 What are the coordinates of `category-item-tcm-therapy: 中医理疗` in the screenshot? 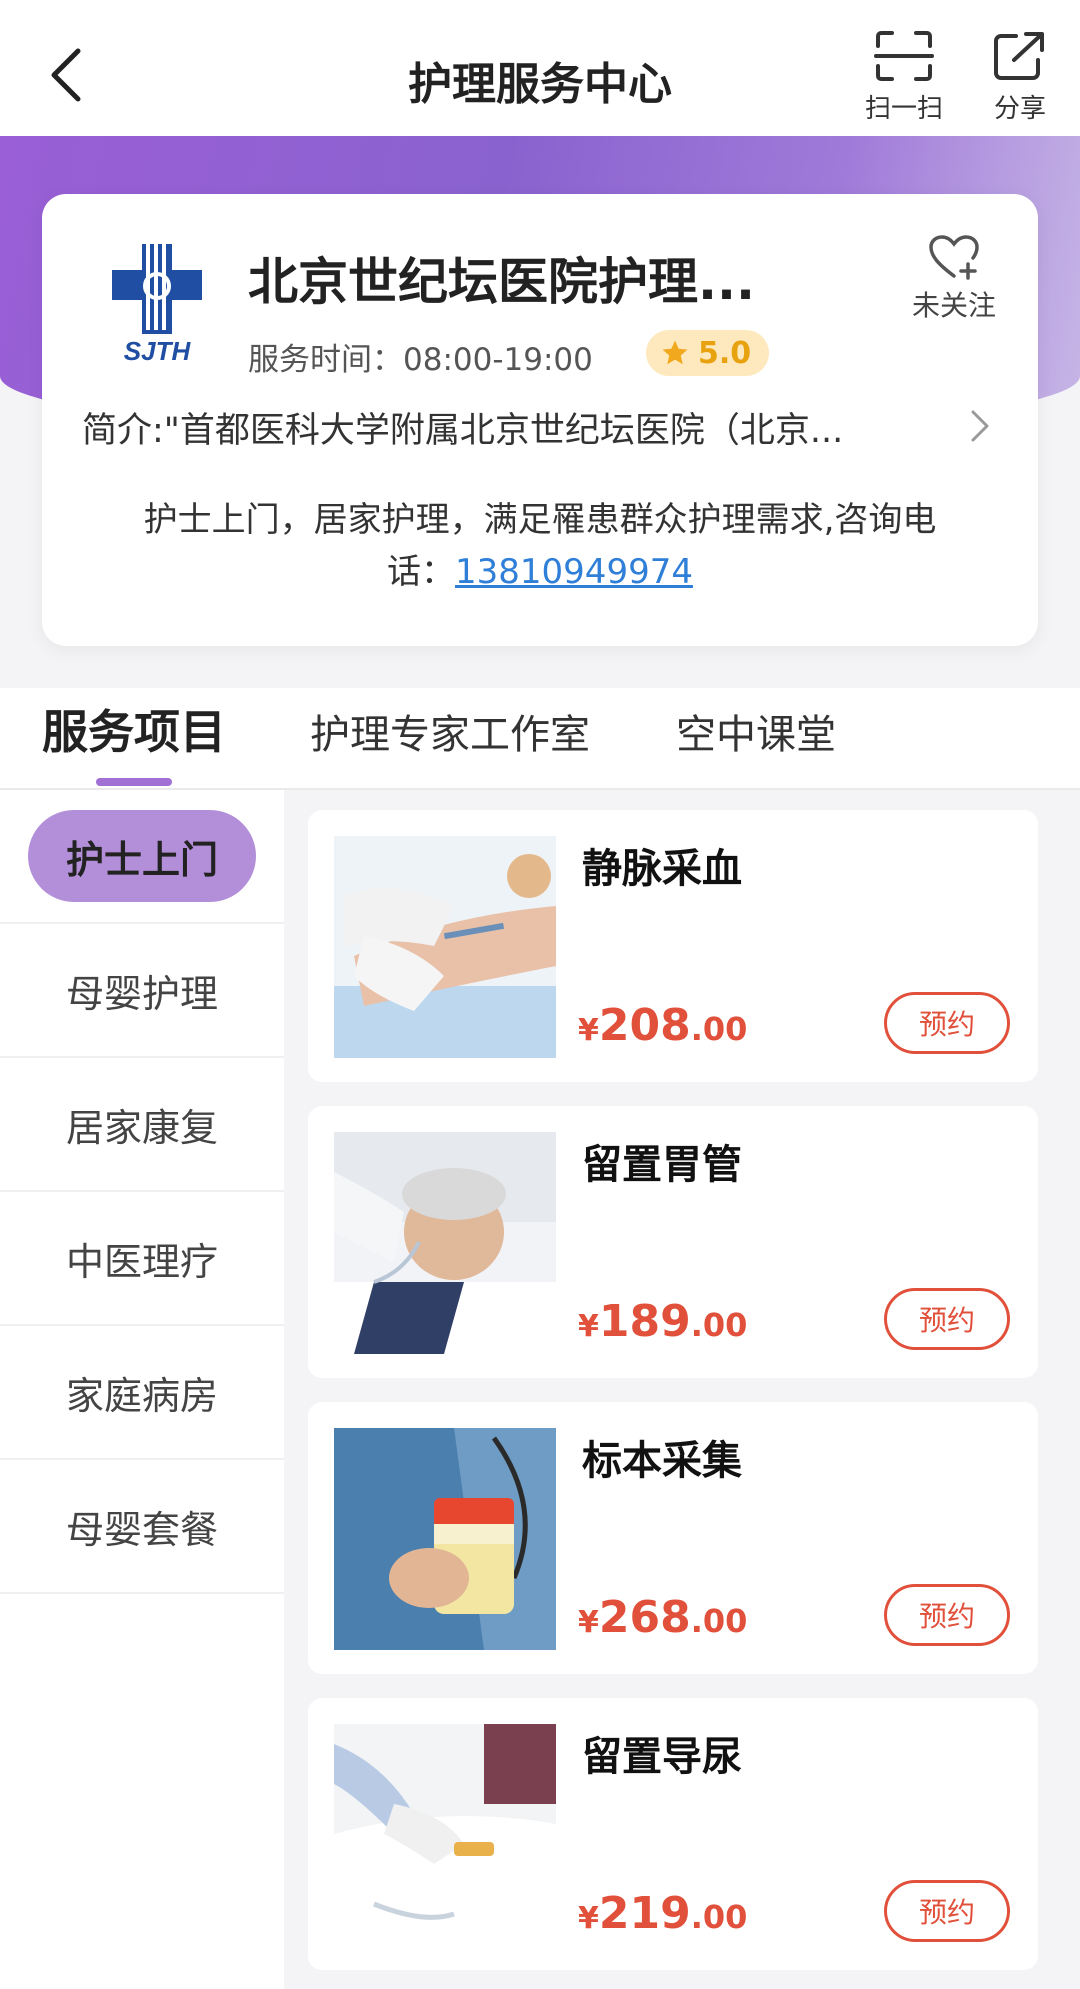 It's located at (142, 1259).